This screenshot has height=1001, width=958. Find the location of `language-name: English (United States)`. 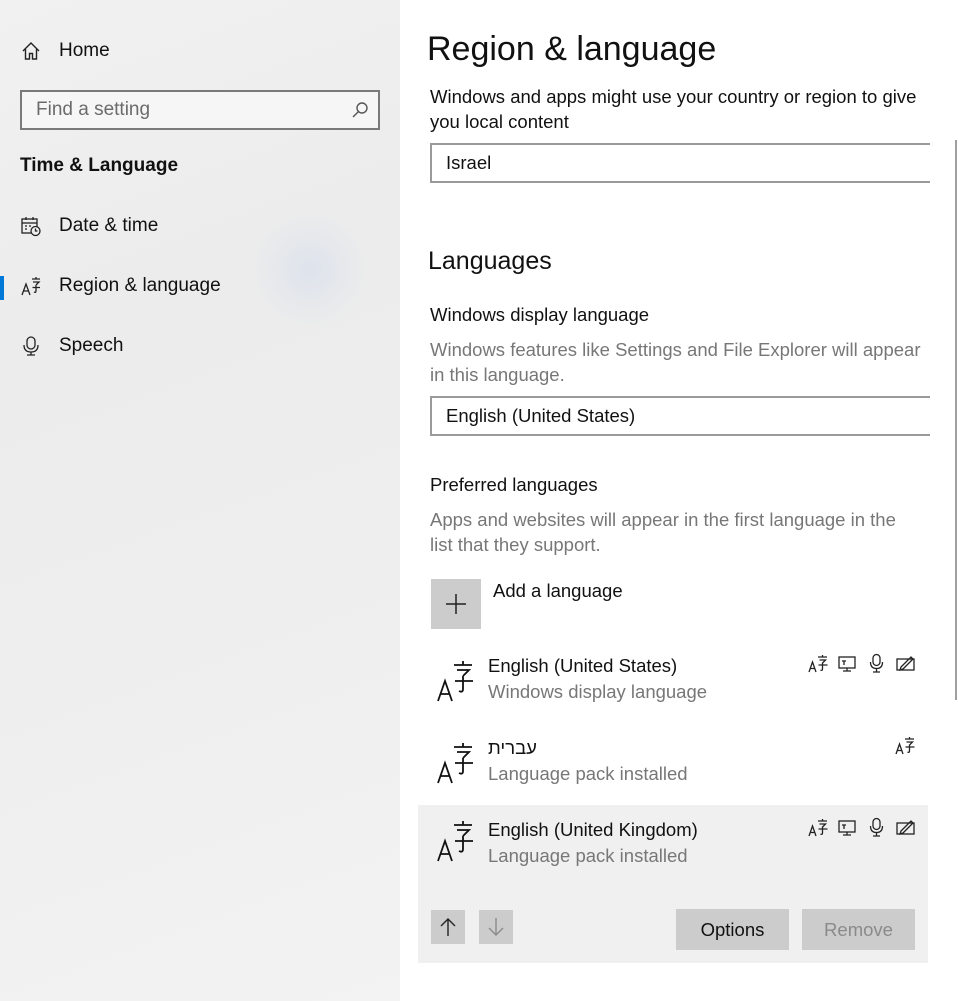

language-name: English (United States) is located at coordinates (583, 665).